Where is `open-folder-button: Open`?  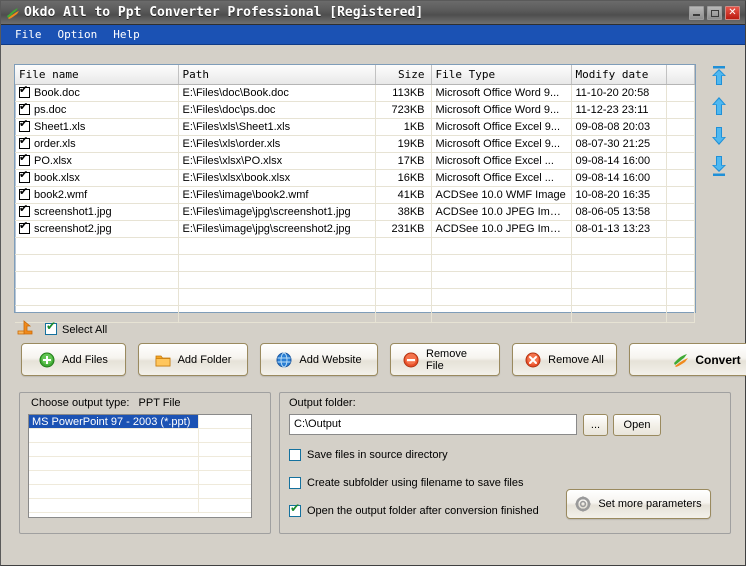 open-folder-button: Open is located at coordinates (637, 425).